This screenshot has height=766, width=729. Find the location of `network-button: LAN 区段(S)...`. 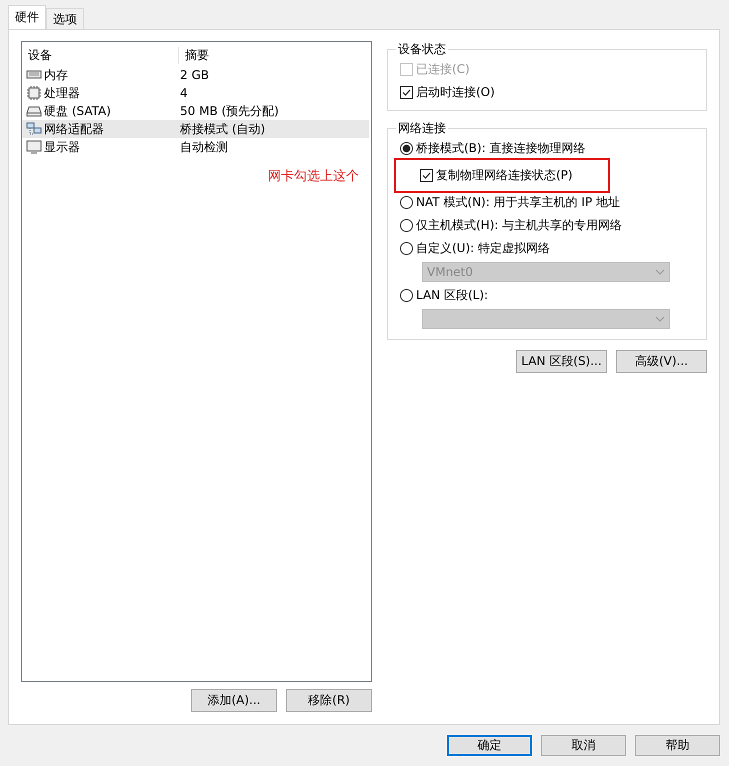

network-button: LAN 区段(S)... is located at coordinates (561, 361).